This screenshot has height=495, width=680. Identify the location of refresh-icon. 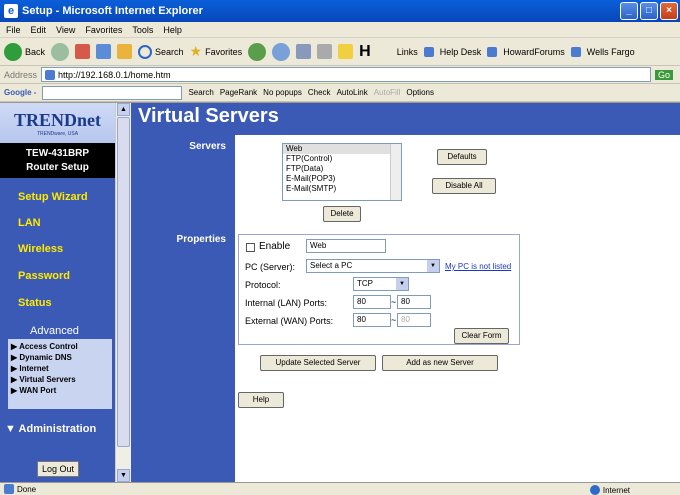
(104, 51).